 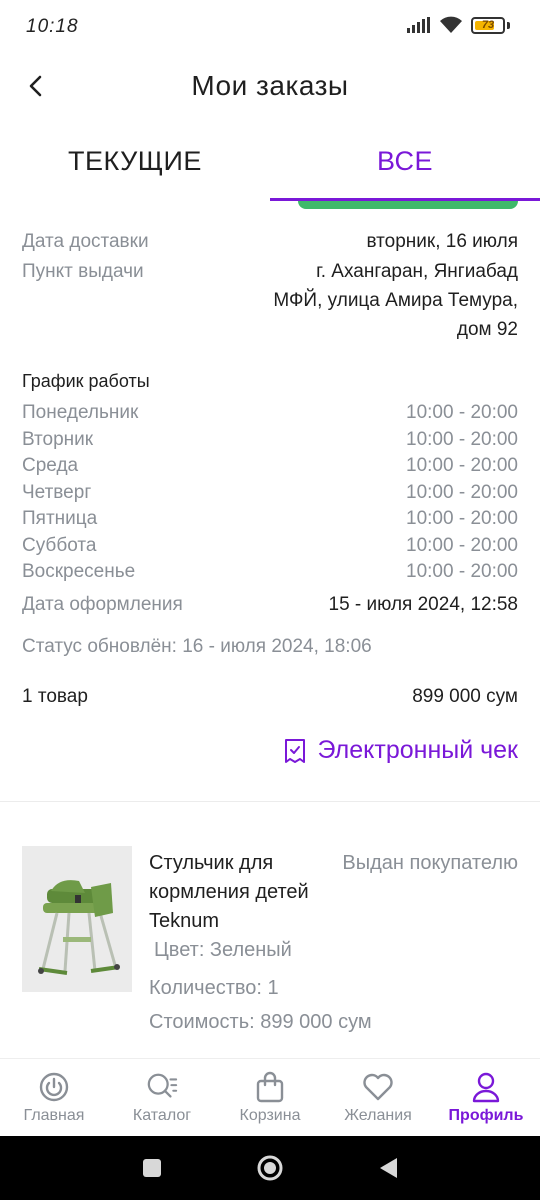 I want to click on schedule-row: Четверг 10:00 - 20:00, so click(x=270, y=493).